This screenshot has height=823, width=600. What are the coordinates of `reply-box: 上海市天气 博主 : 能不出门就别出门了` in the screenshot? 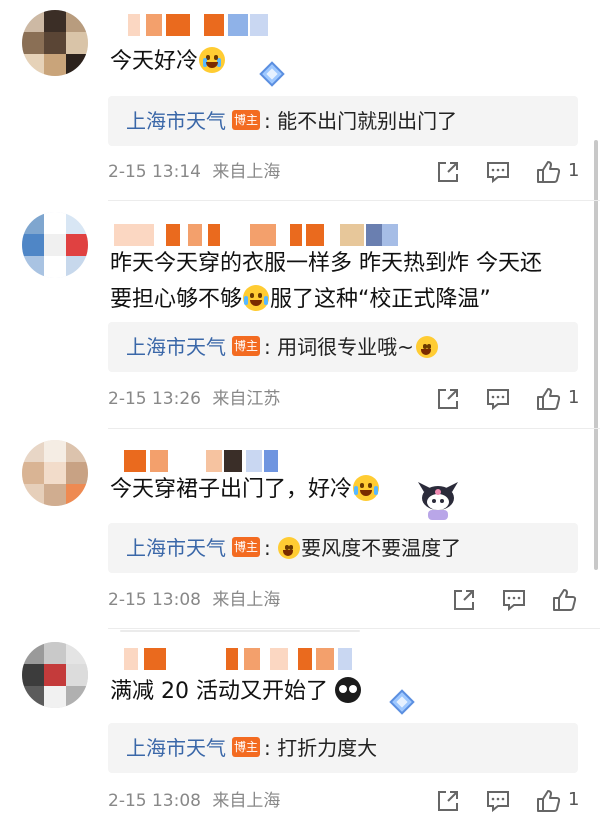 It's located at (343, 121).